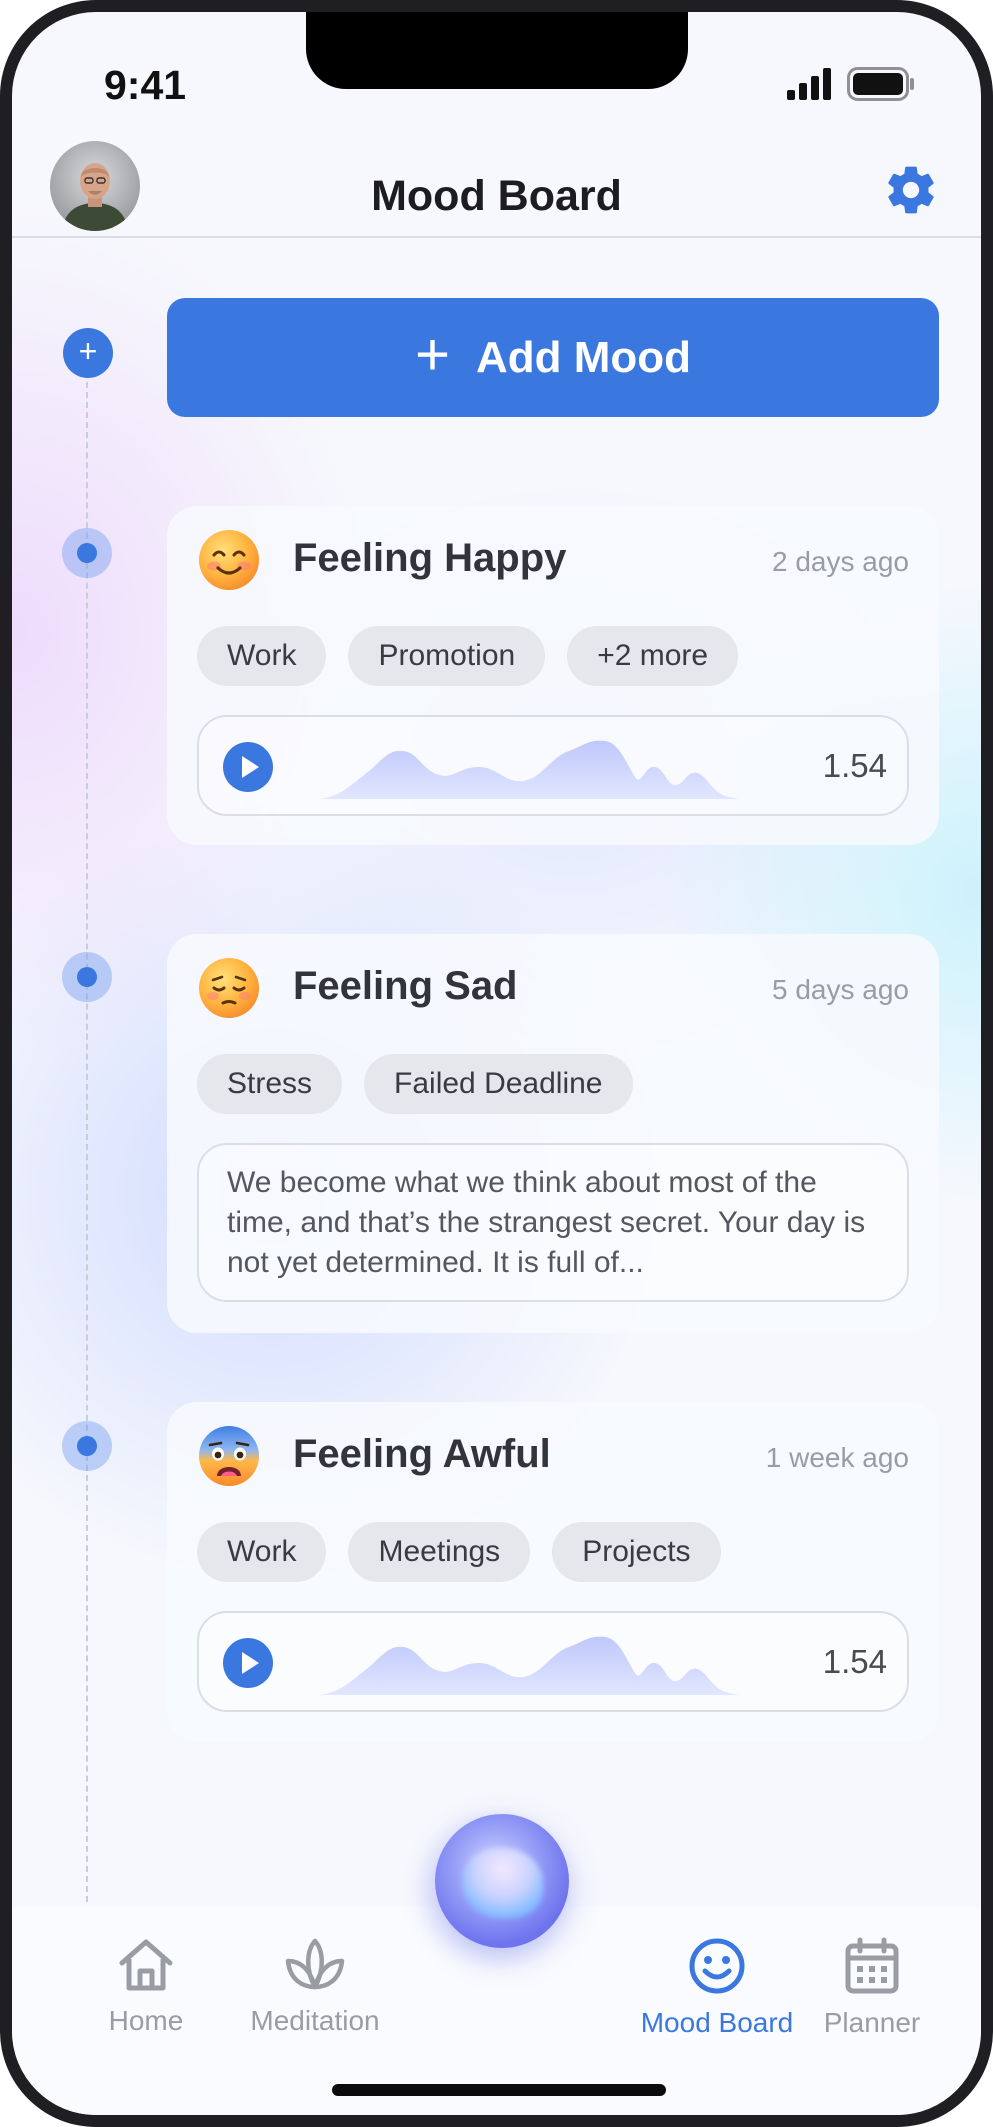 The height and width of the screenshot is (2127, 993). Describe the element at coordinates (498, 1084) in the screenshot. I see `tag-chip: Failed Deadline` at that location.